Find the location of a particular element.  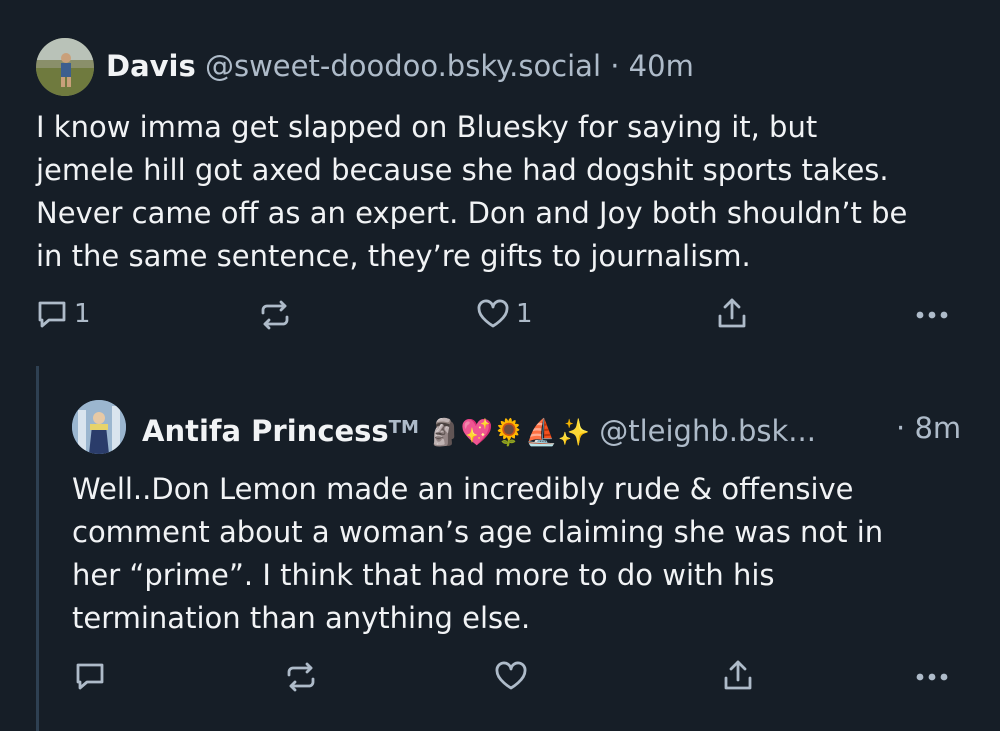

post-time: 8m is located at coordinates (937, 428).